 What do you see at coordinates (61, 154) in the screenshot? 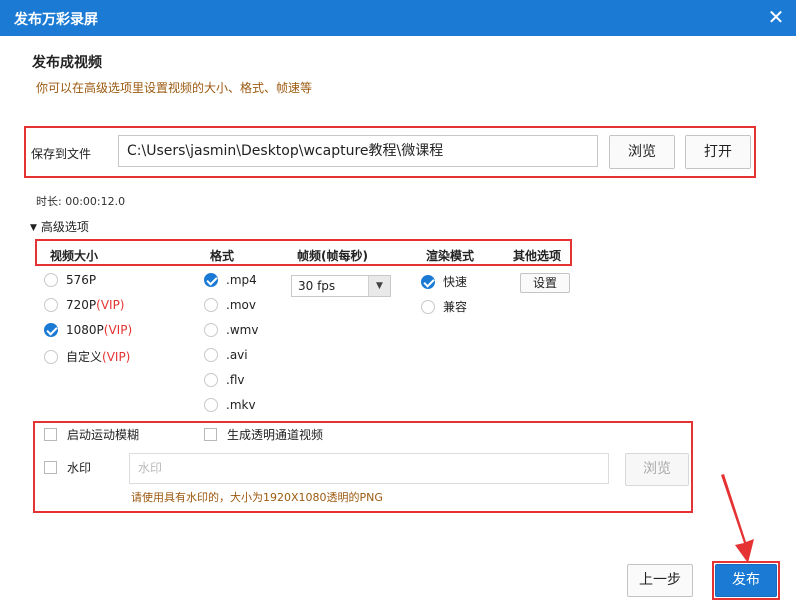
I see `save-to-file-label: 保存到文件` at bounding box center [61, 154].